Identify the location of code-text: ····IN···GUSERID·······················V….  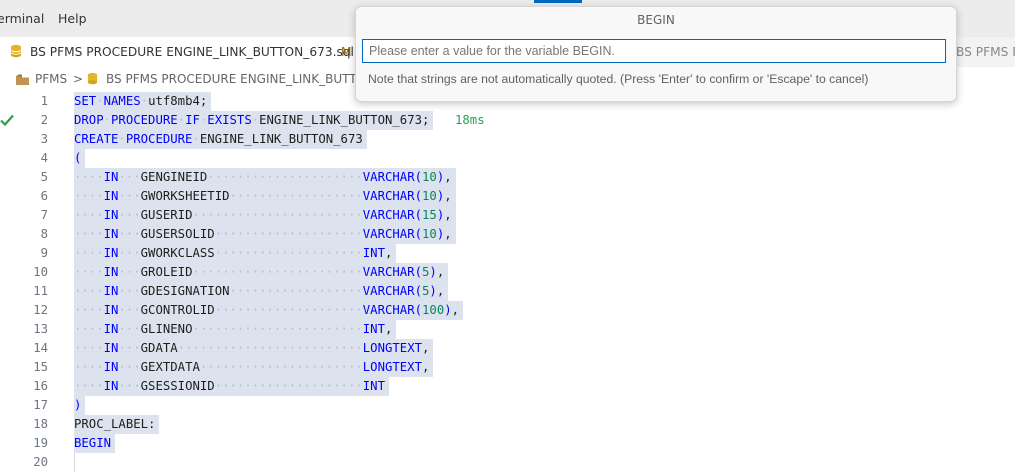
(265, 215).